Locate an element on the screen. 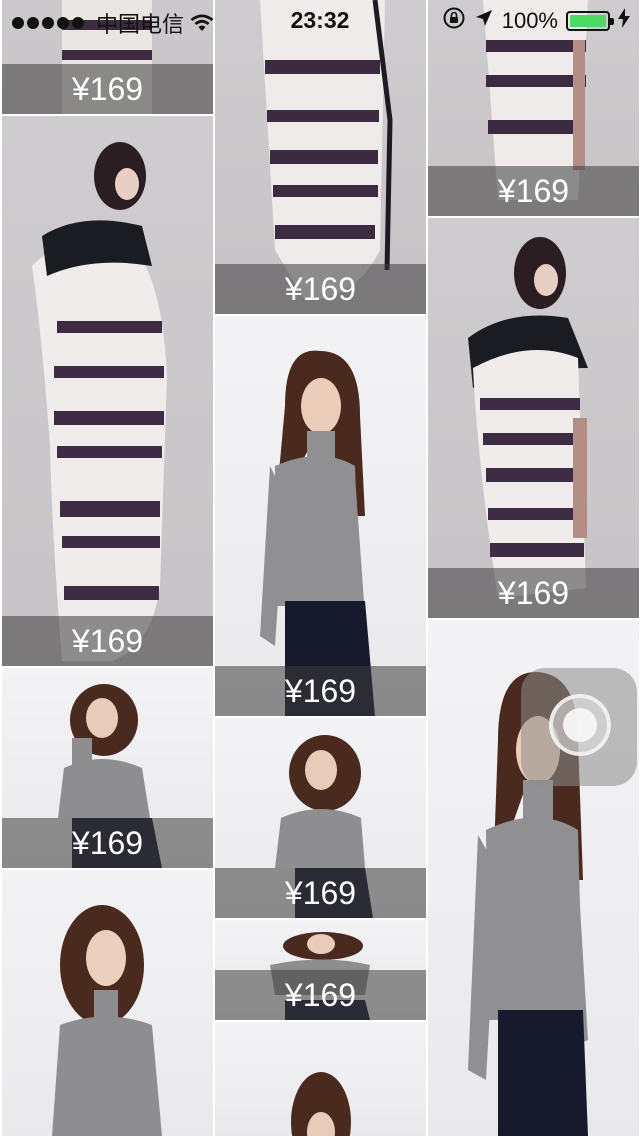  battery-icon is located at coordinates (590, 21).